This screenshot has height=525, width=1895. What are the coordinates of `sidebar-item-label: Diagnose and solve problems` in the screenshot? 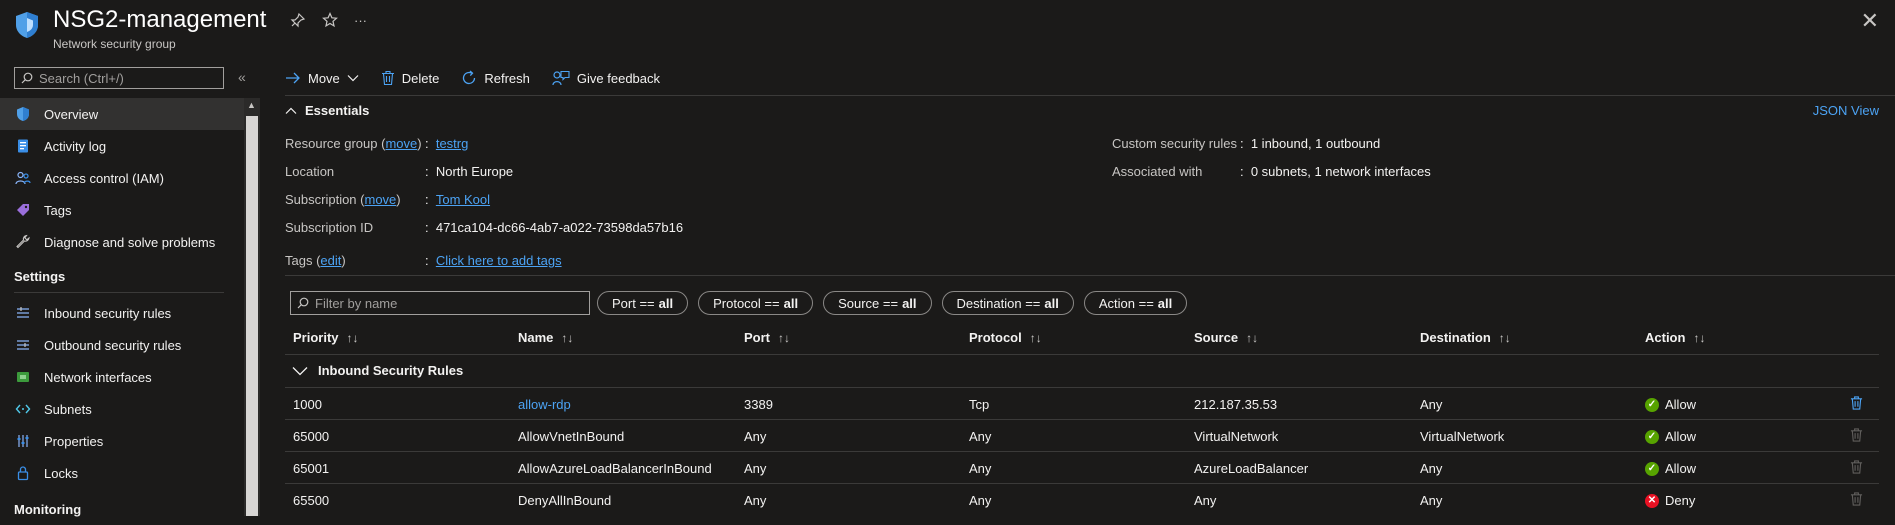 It's located at (130, 242).